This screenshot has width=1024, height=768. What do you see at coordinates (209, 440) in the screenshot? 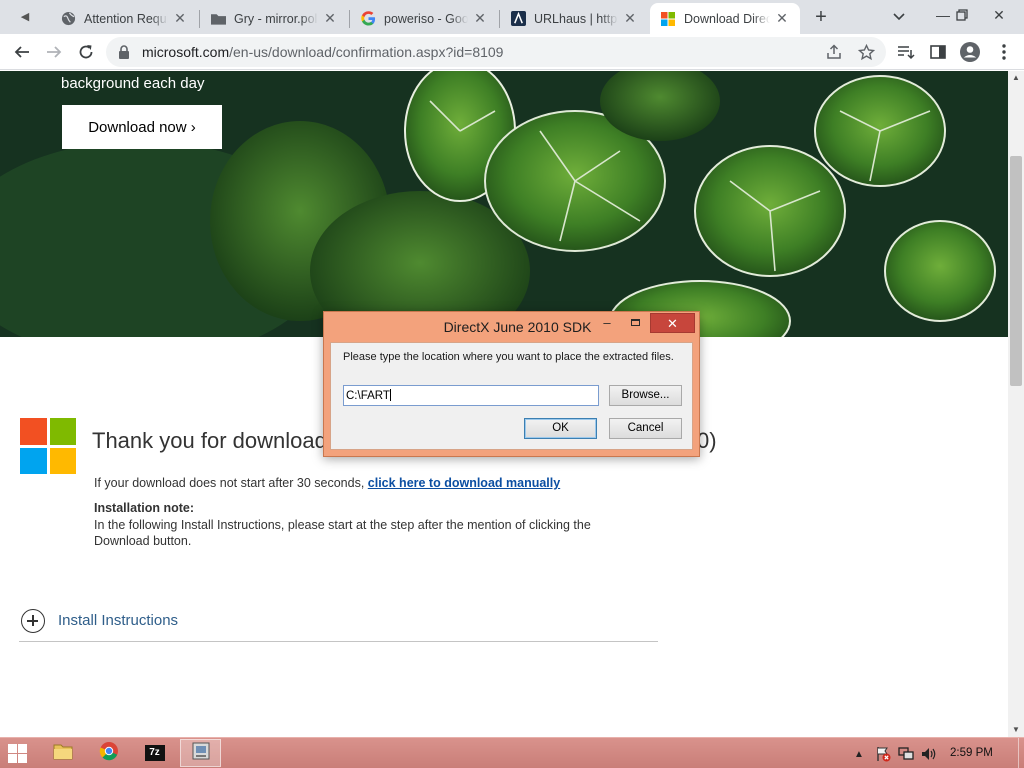
I see `thank-you-heading: Thank you for download` at bounding box center [209, 440].